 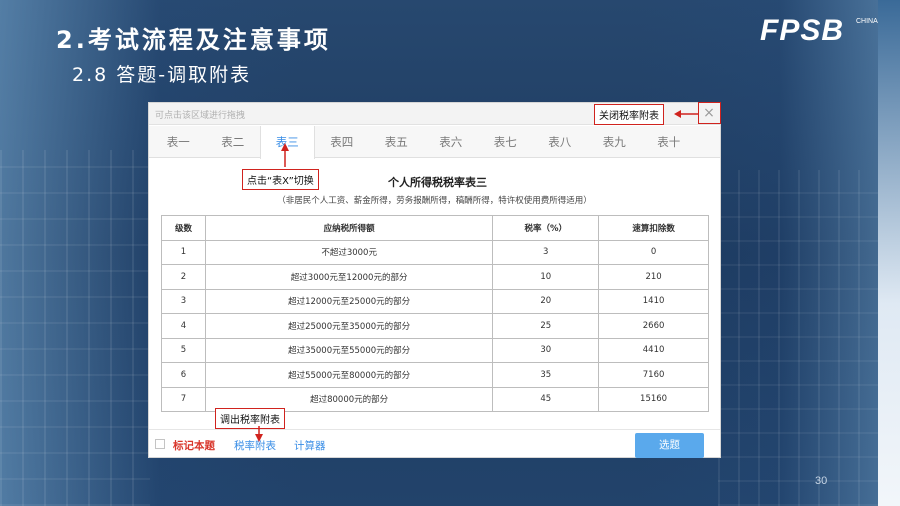 I want to click on page-number: 30, so click(x=821, y=481).